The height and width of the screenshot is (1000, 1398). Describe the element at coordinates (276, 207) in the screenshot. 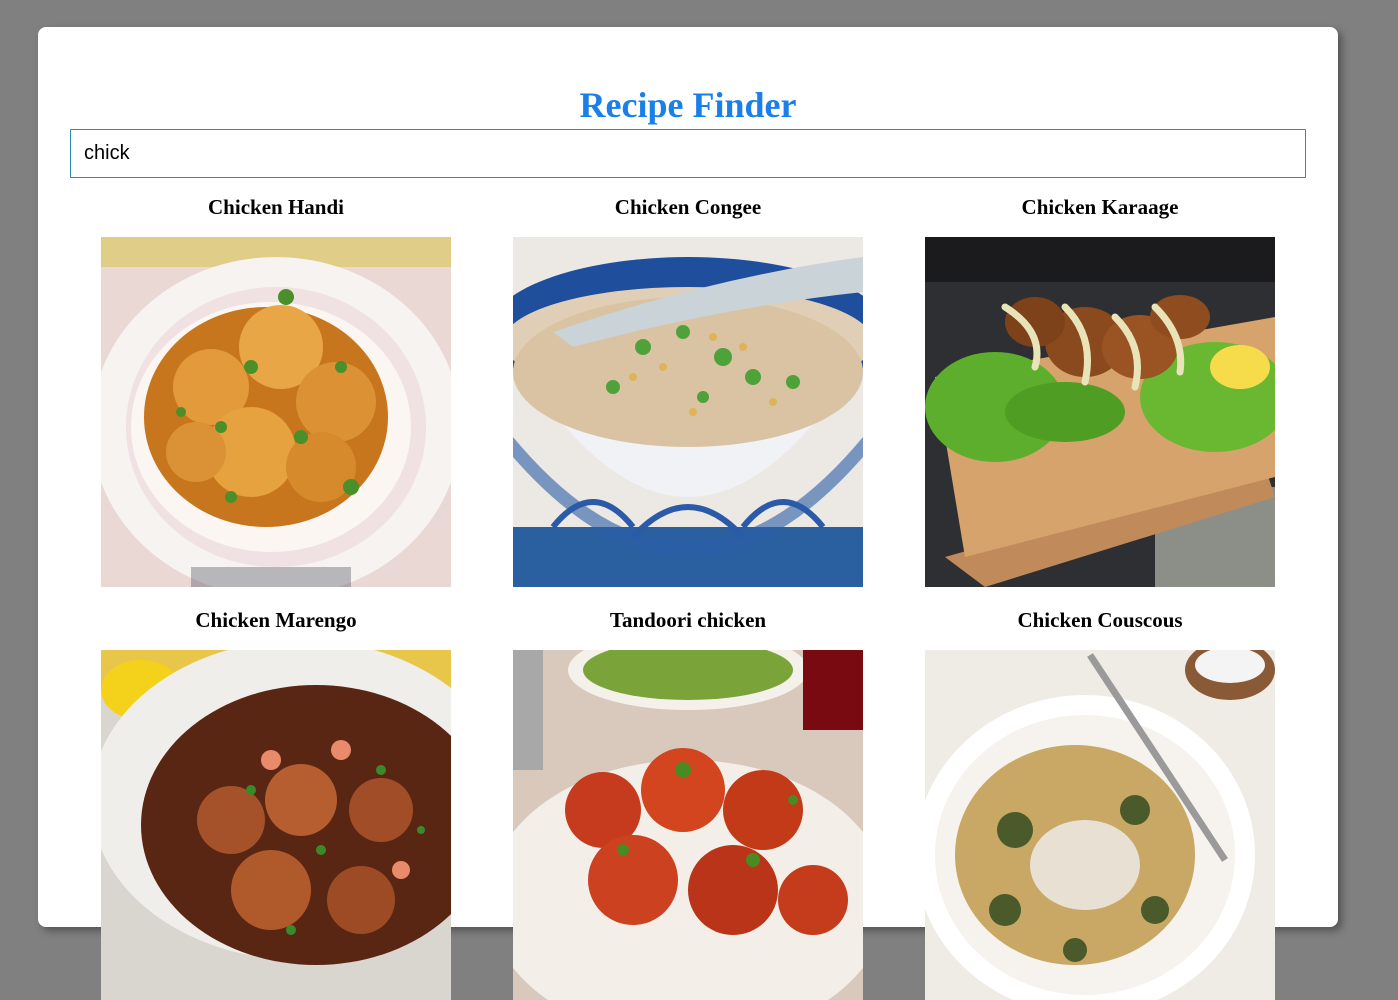

I see `recipe-name: Chicken Handi` at that location.